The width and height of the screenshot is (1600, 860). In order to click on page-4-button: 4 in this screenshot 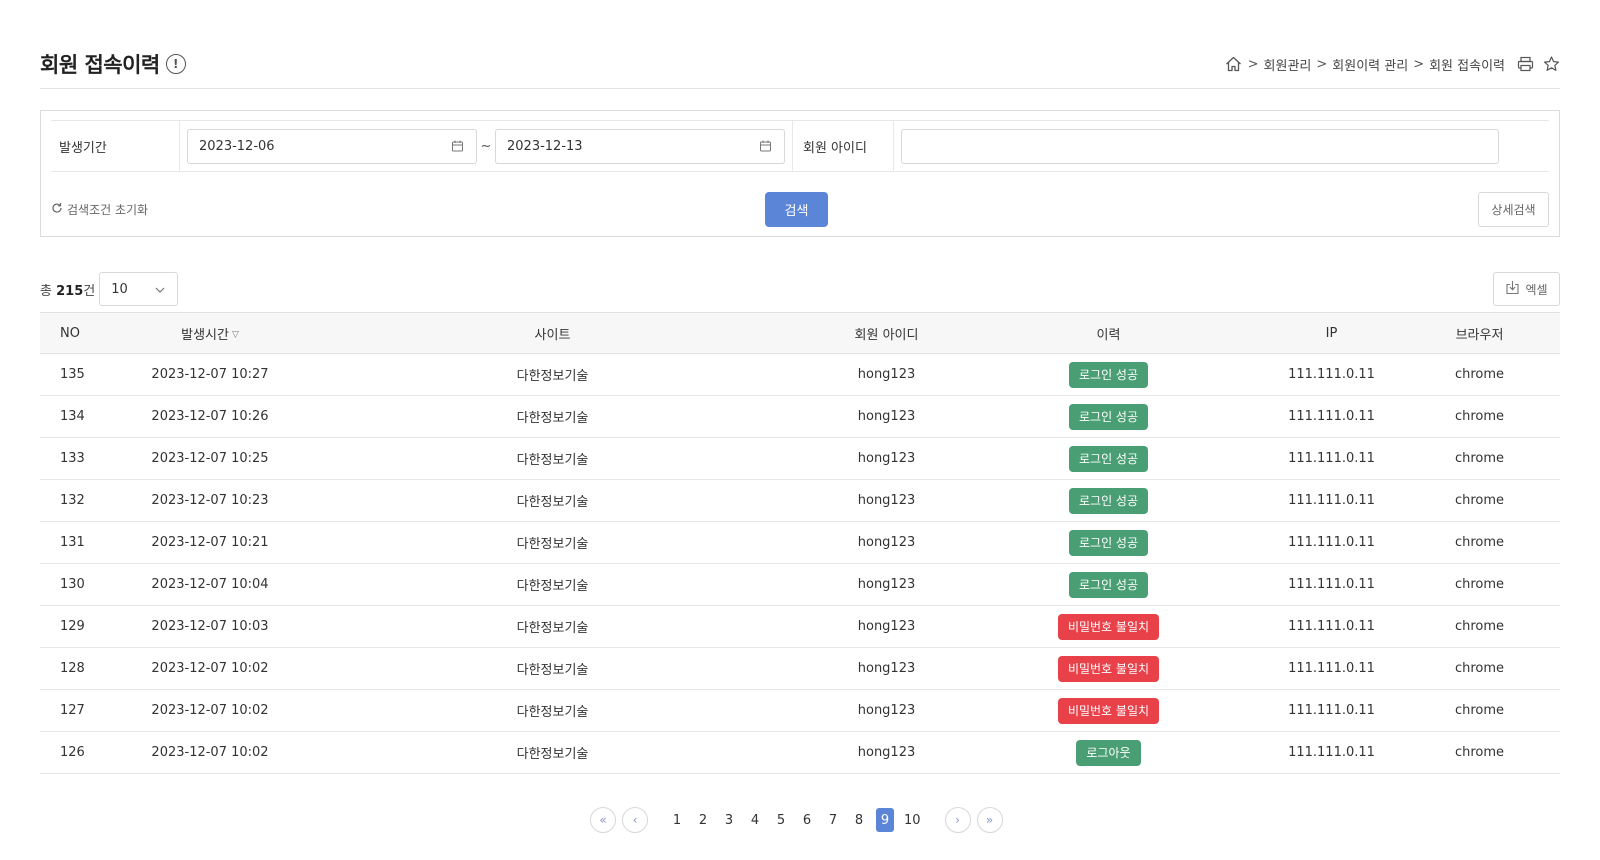, I will do `click(755, 820)`.